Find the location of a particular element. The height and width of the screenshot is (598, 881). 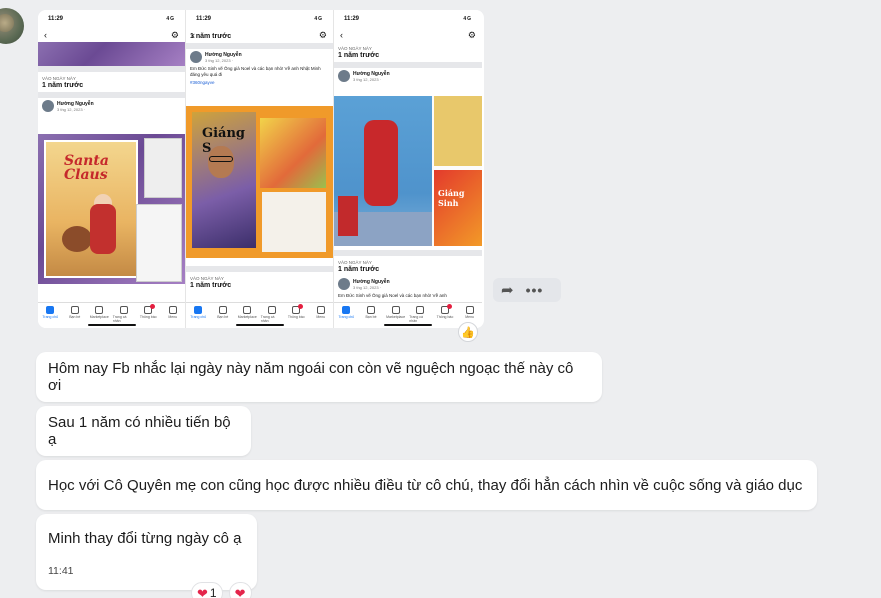

post-artwork-collage: Giáng Sinh is located at coordinates (408, 171).